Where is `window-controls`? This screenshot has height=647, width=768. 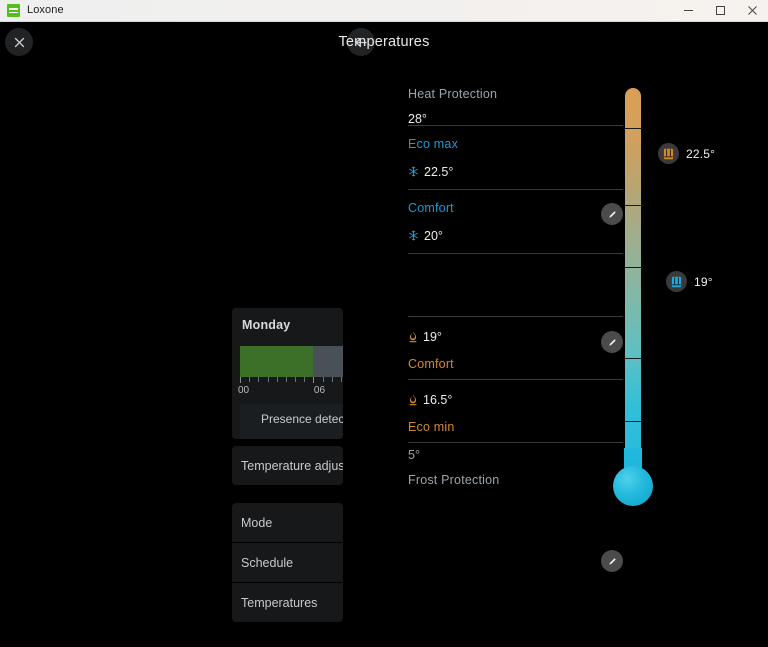
window-controls is located at coordinates (720, 11).